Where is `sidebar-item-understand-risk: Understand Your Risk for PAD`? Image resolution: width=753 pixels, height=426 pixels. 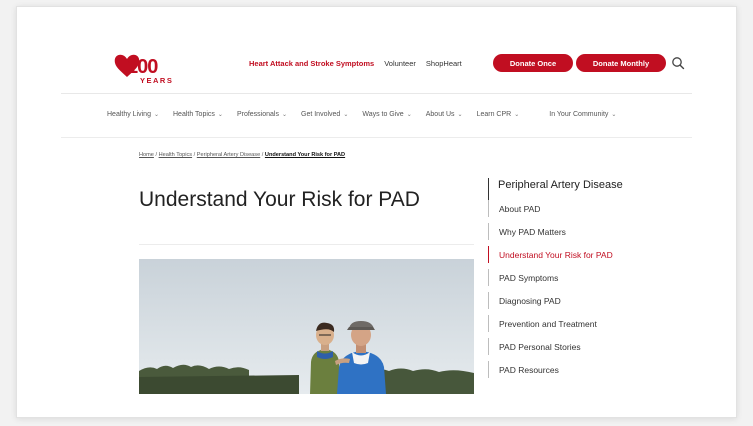
sidebar-item-understand-risk: Understand Your Risk for PAD is located at coordinates (550, 254).